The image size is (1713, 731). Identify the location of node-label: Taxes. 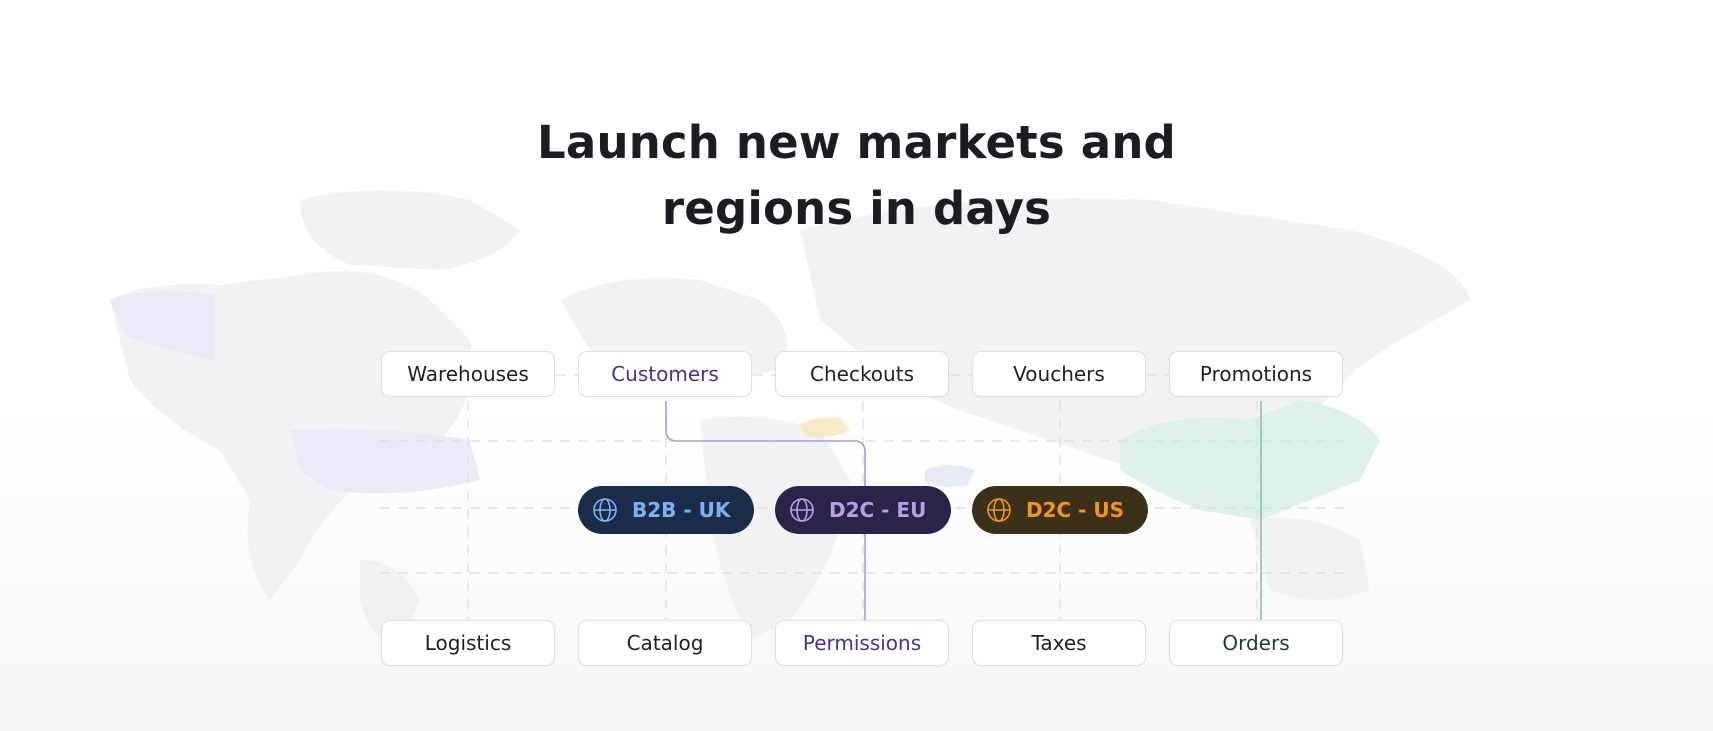
(1059, 643).